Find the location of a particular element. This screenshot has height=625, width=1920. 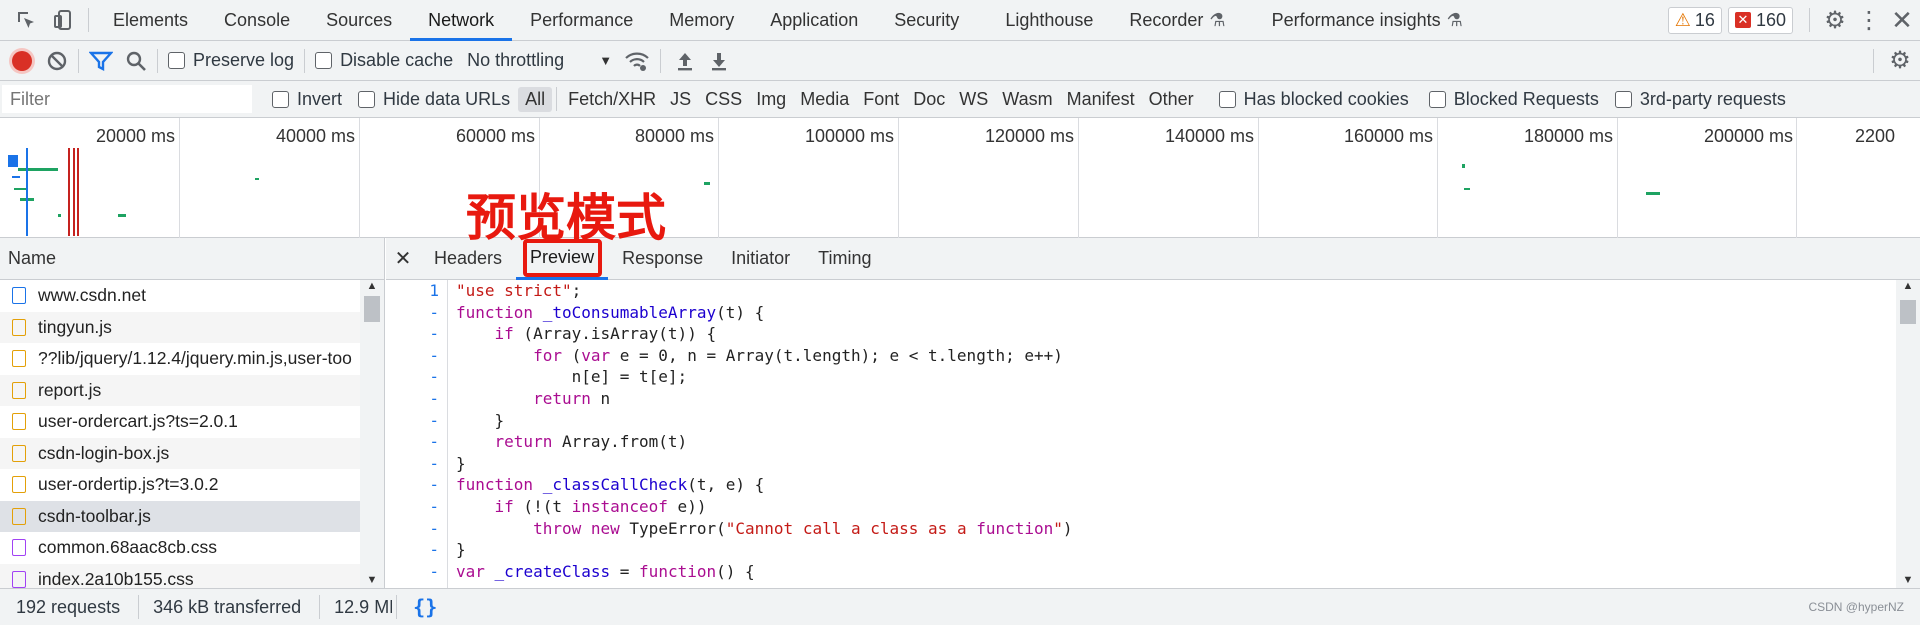

request-name: www.csdn.net is located at coordinates (92, 295).